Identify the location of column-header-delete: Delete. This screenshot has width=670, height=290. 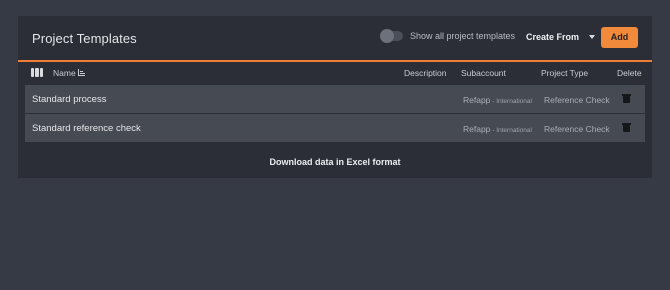
(629, 73).